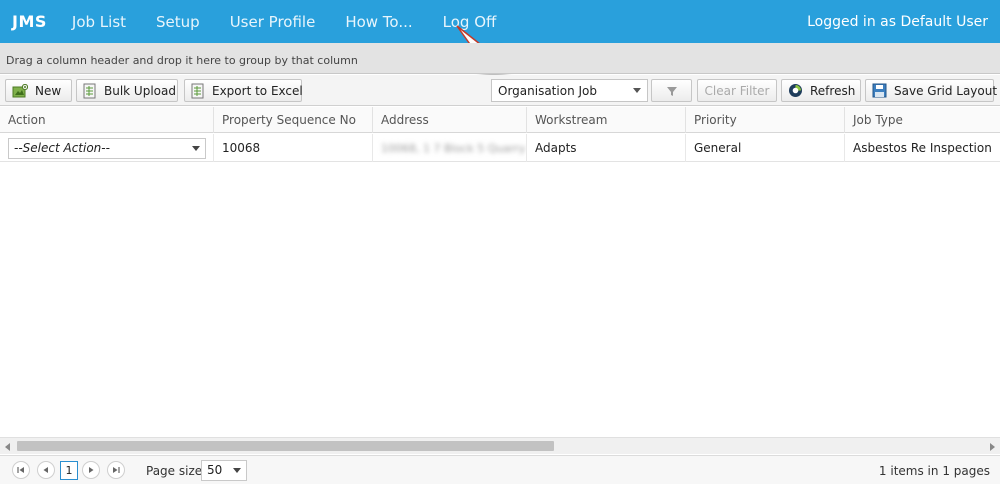 Image resolution: width=1000 pixels, height=484 pixels. Describe the element at coordinates (178, 22) in the screenshot. I see `nav-setup: Setup` at that location.